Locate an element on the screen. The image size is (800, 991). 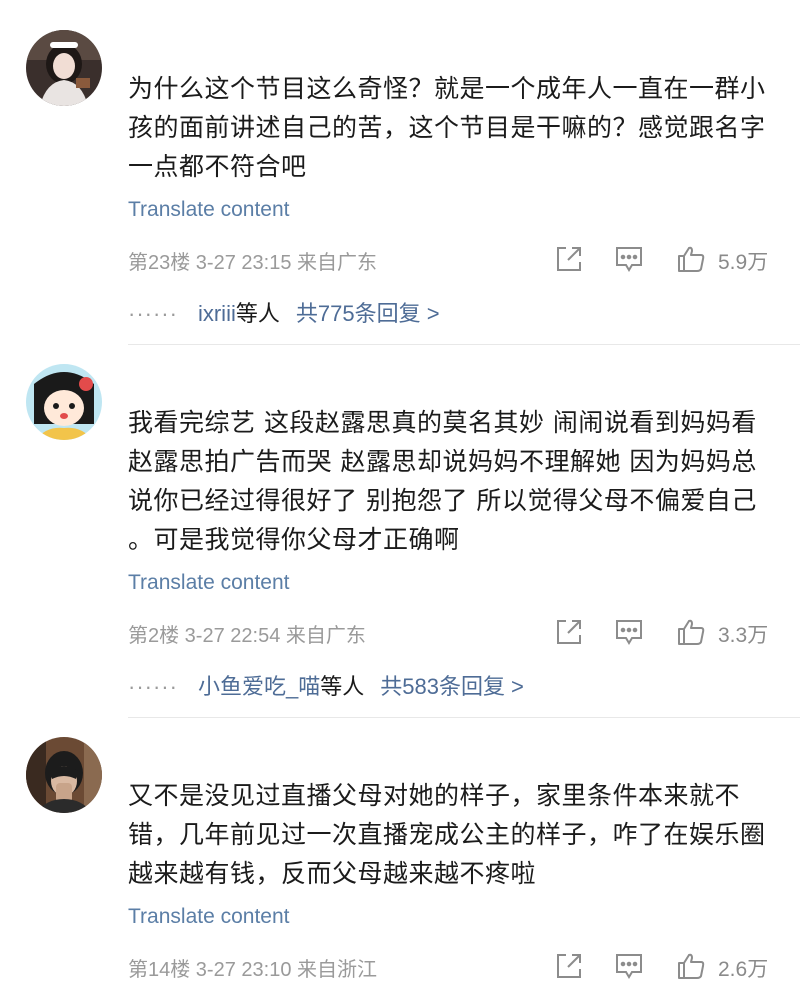
comment-meta: 第14楼 3-27 23:10 来自浙江 is located at coordinates (252, 970).